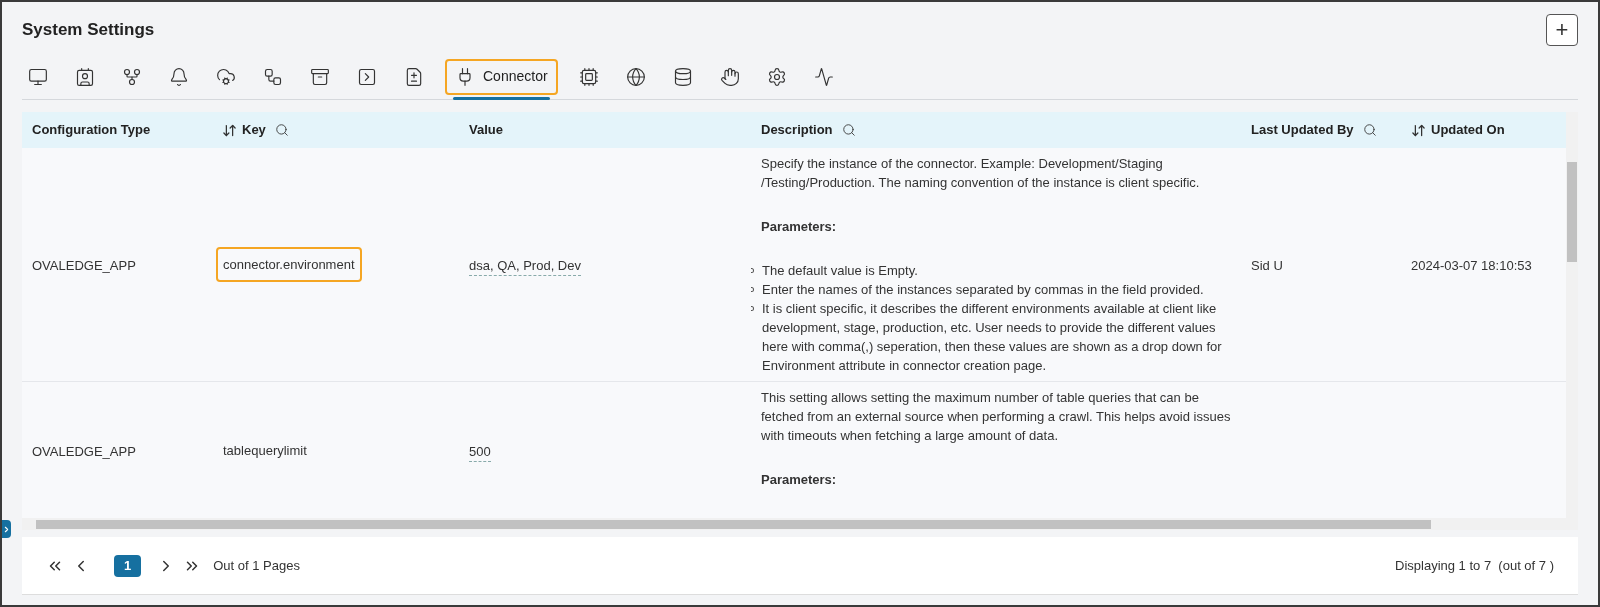 The width and height of the screenshot is (1600, 607). Describe the element at coordinates (501, 76) in the screenshot. I see `settings-tab: Connector` at that location.